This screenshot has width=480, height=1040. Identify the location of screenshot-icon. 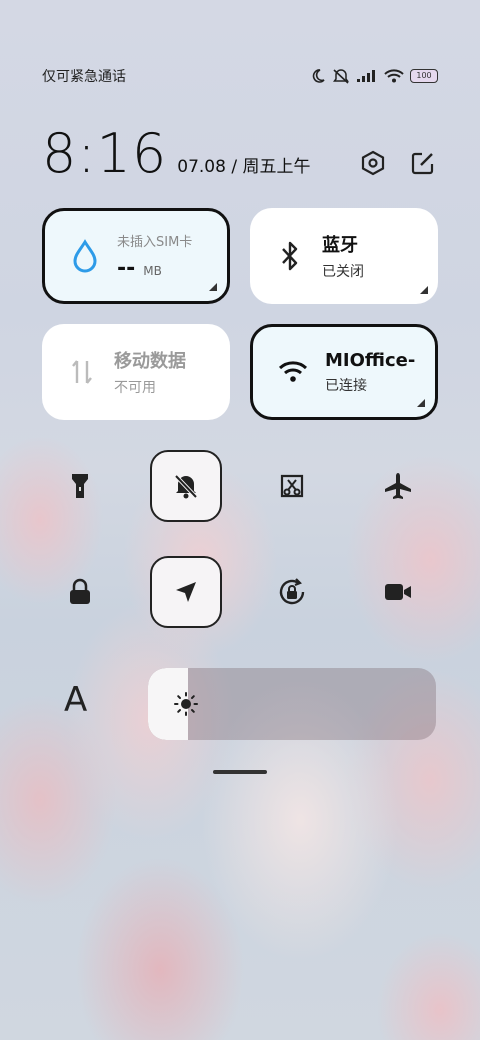
(292, 486).